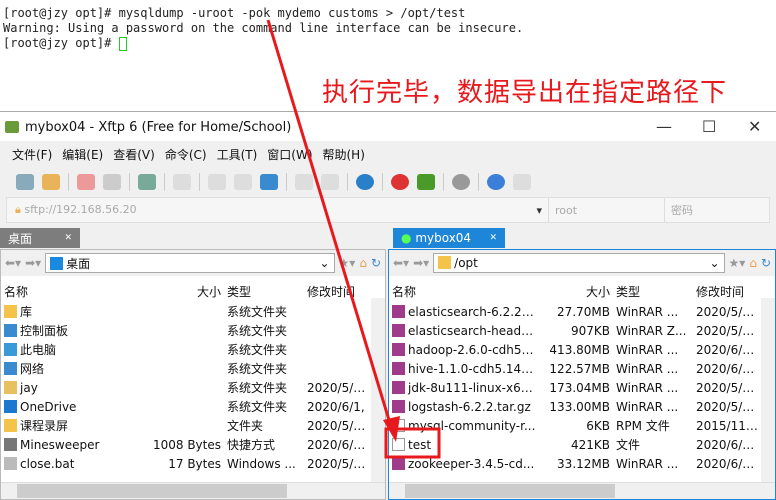  Describe the element at coordinates (147, 182) in the screenshot. I see `properties-icon` at that location.